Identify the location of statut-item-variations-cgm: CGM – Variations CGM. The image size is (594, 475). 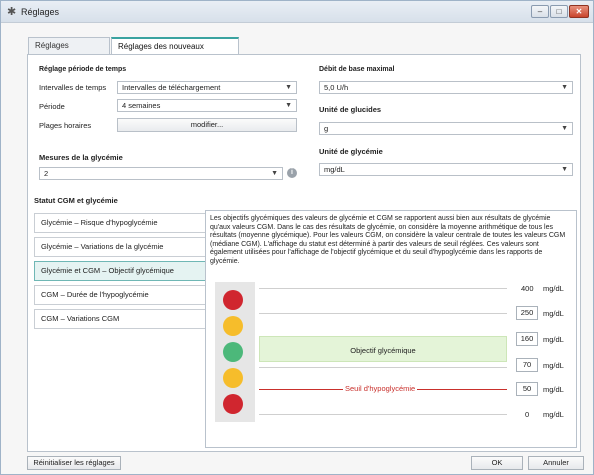
(120, 319).